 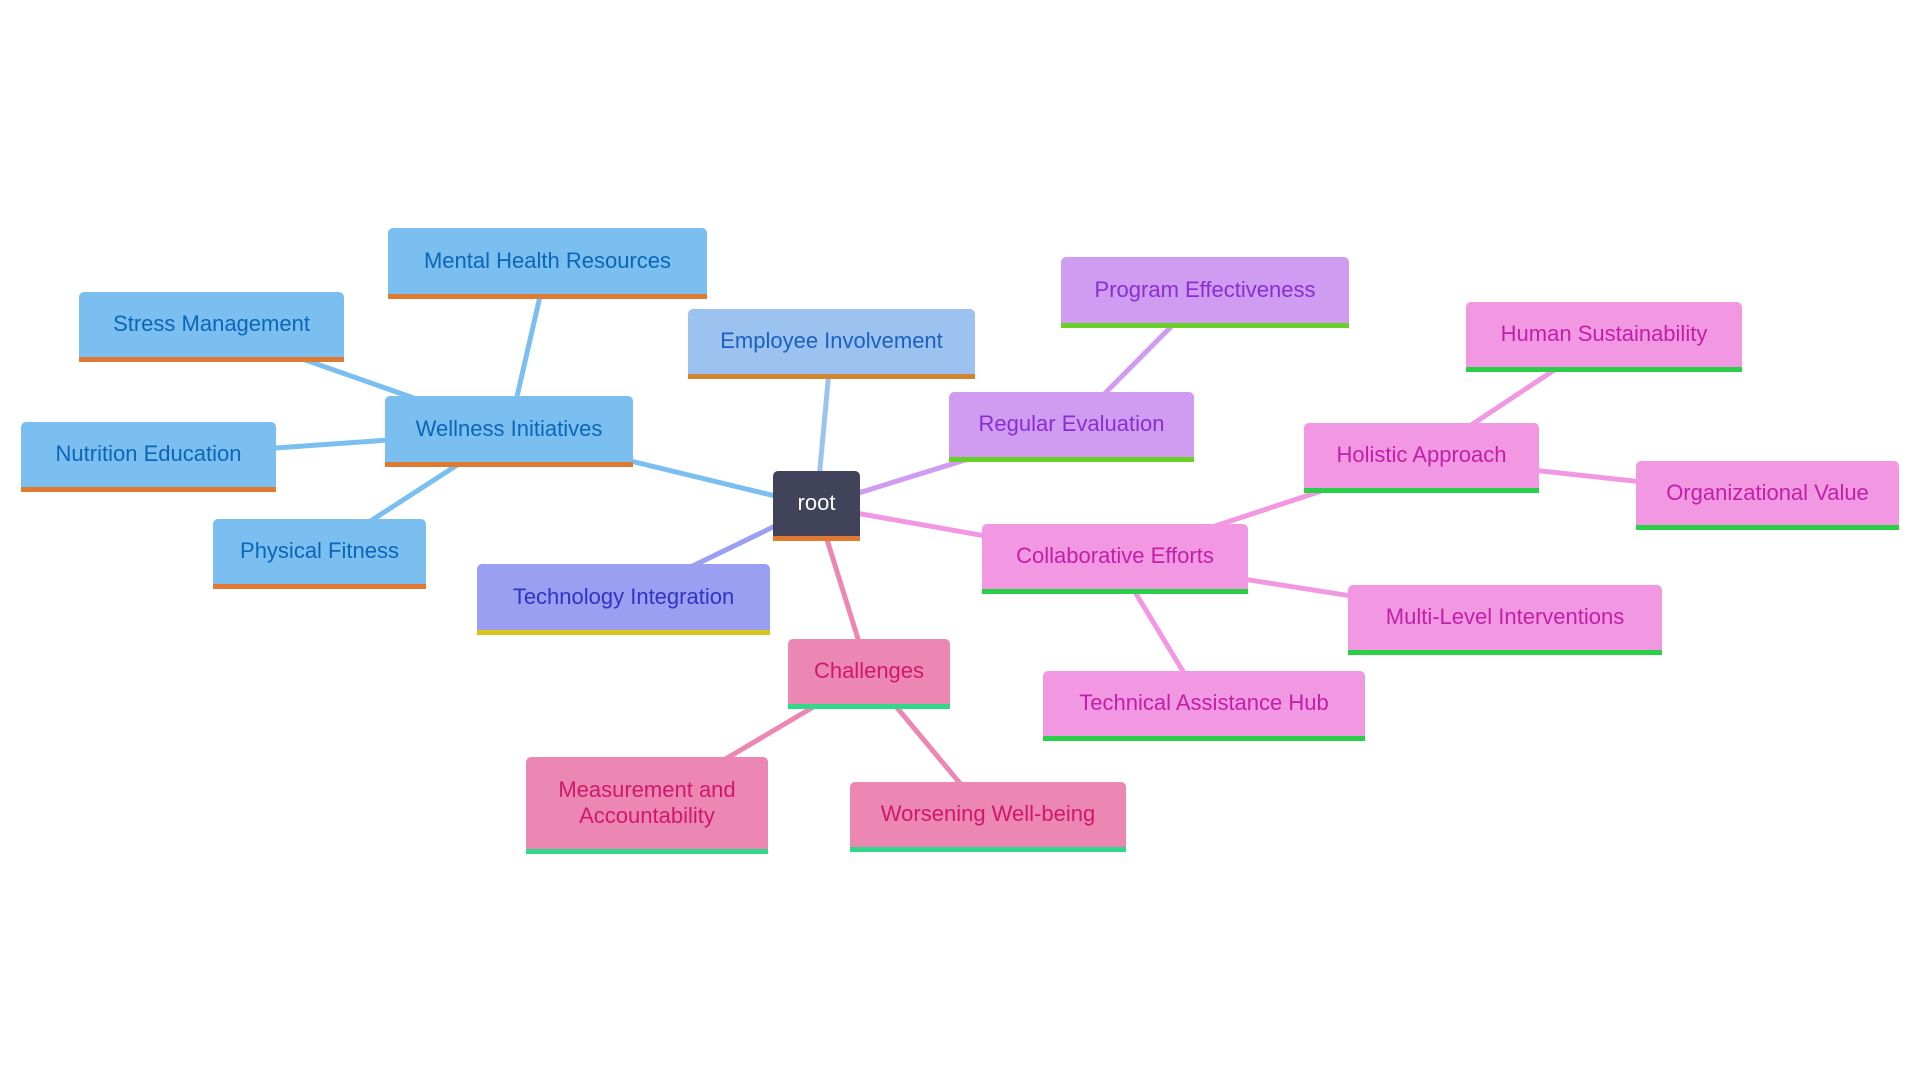 I want to click on node-label: Worsening Well-being, so click(x=988, y=813).